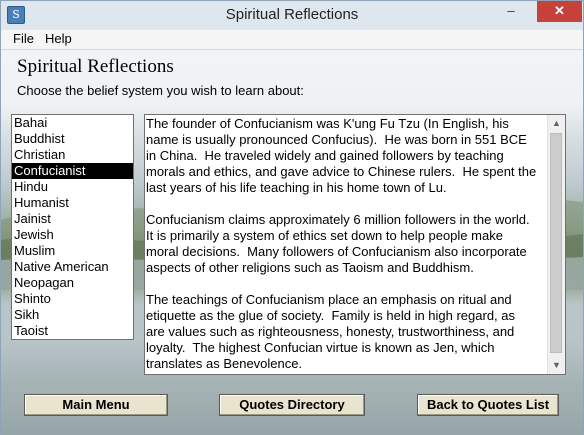 The width and height of the screenshot is (584, 435). What do you see at coordinates (72, 315) in the screenshot?
I see `list-item-sikh: Sikh` at bounding box center [72, 315].